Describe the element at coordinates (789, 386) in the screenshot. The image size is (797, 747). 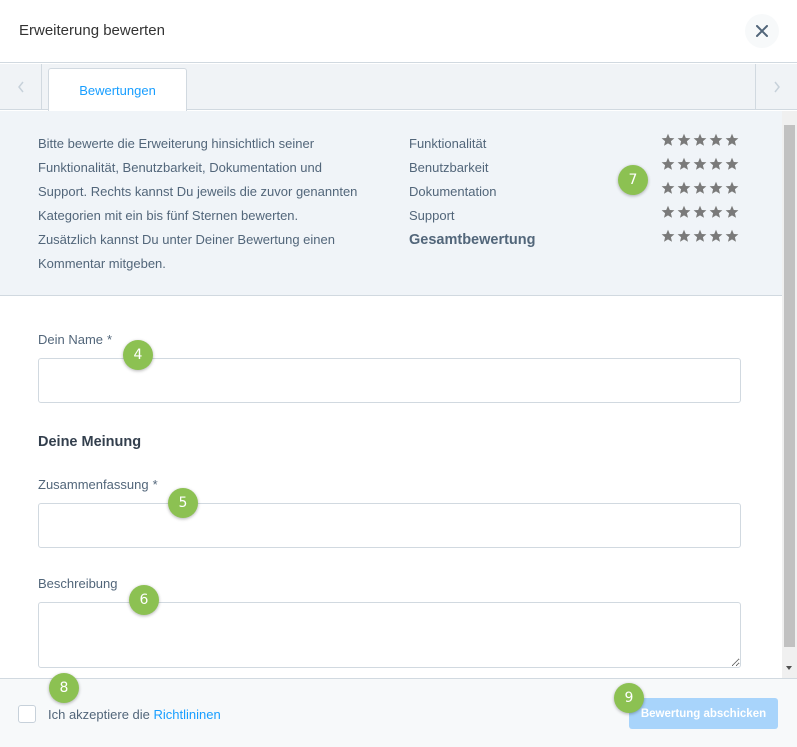
I see `scrollbar-thumb` at that location.